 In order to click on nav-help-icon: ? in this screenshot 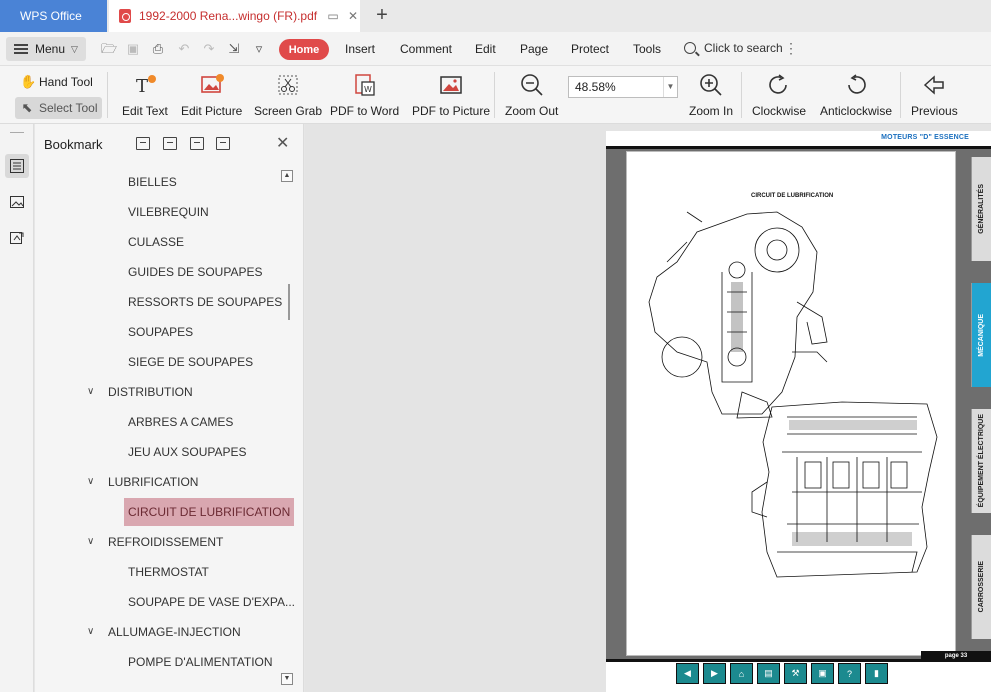, I will do `click(849, 673)`.